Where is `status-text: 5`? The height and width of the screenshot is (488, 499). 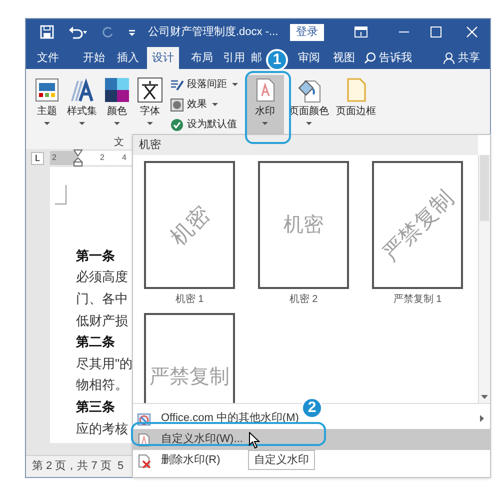
status-text: 5 is located at coordinates (120, 466).